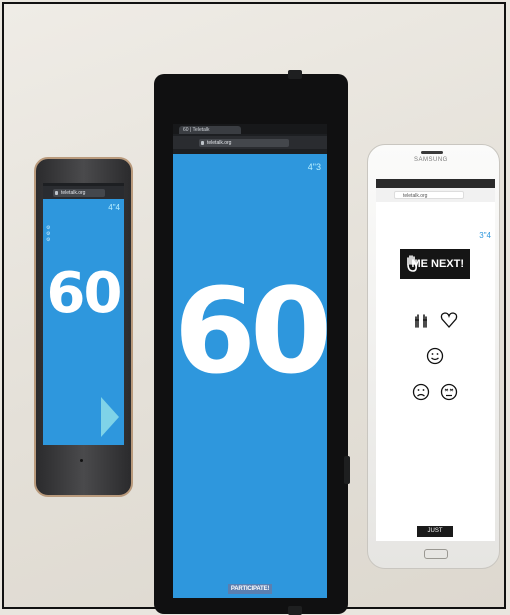 The width and height of the screenshot is (510, 615). What do you see at coordinates (73, 193) in the screenshot?
I see `left-url-text: teletalk.org` at bounding box center [73, 193].